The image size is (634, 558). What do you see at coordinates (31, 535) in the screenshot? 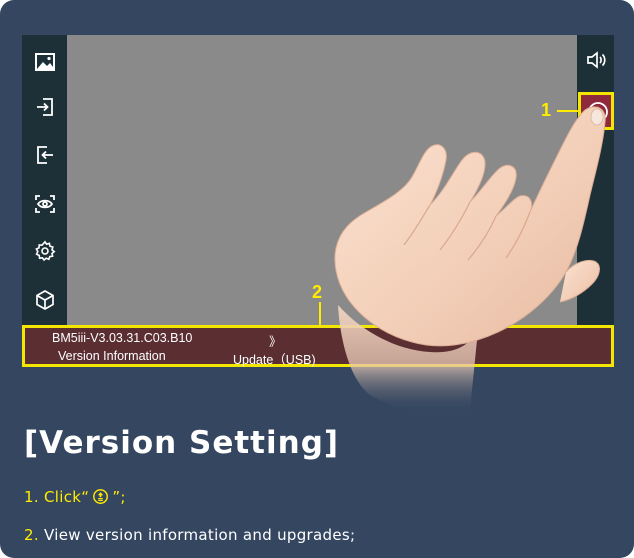
I see `step-2-number: 2.` at bounding box center [31, 535].